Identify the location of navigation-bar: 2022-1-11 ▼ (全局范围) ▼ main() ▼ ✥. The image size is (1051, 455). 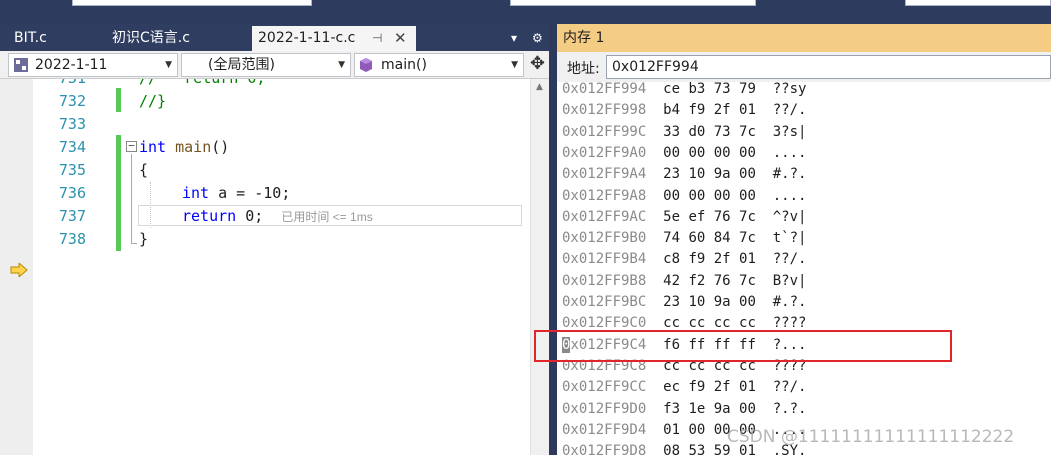
(274, 65).